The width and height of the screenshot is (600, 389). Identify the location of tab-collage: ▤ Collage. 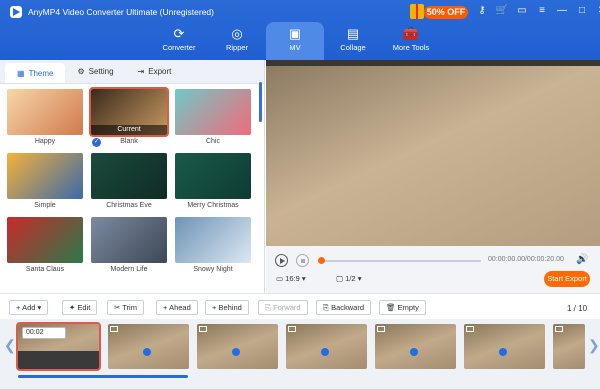
(353, 41).